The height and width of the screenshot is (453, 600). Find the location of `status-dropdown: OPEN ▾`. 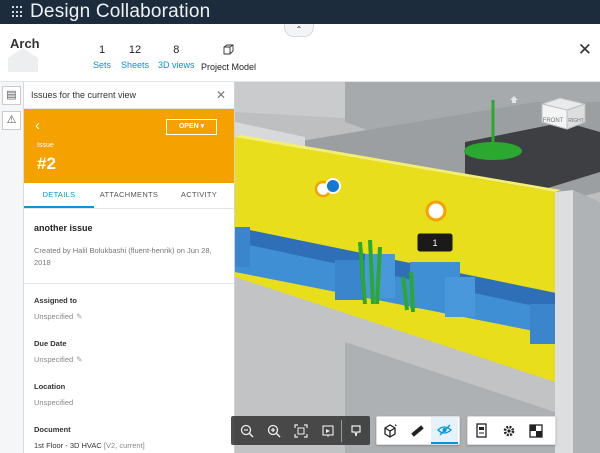

status-dropdown: OPEN ▾ is located at coordinates (191, 127).